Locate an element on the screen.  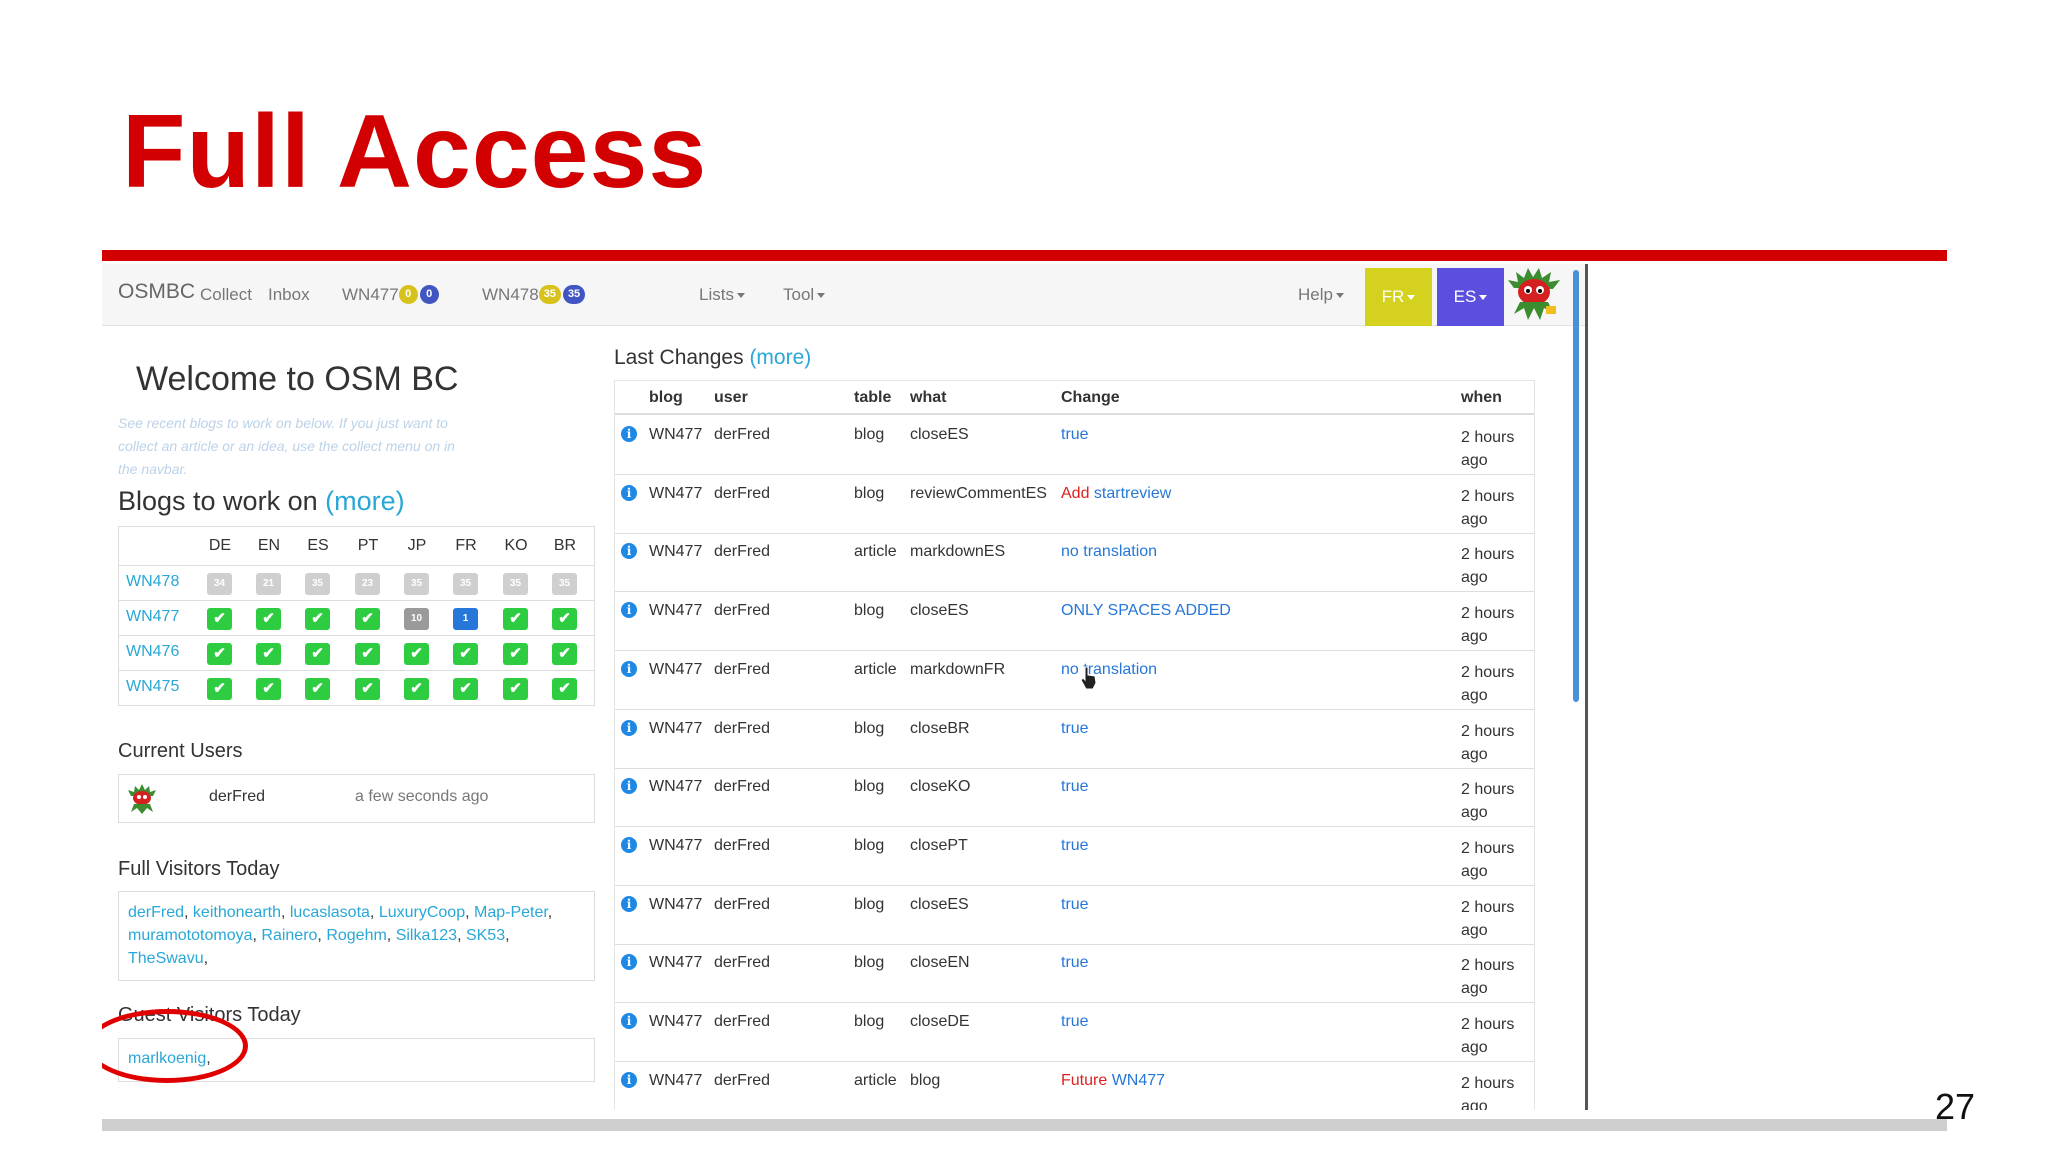
nav-lists-dropdown: Lists is located at coordinates (722, 295).